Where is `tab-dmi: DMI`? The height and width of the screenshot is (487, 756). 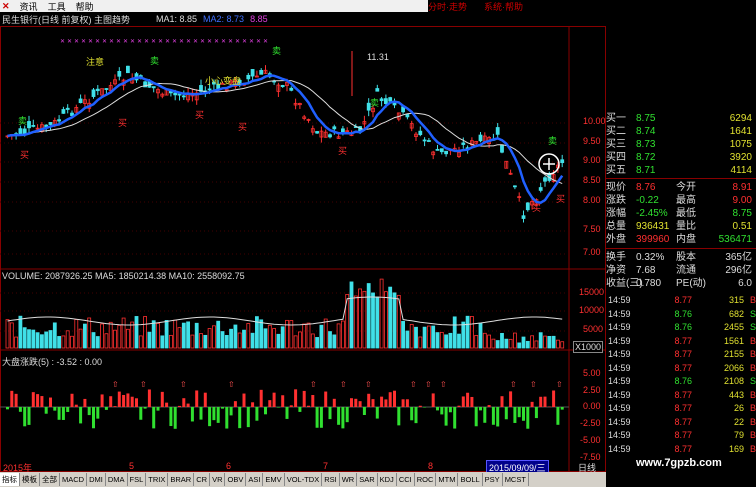
tab-dmi: DMI is located at coordinates (96, 479).